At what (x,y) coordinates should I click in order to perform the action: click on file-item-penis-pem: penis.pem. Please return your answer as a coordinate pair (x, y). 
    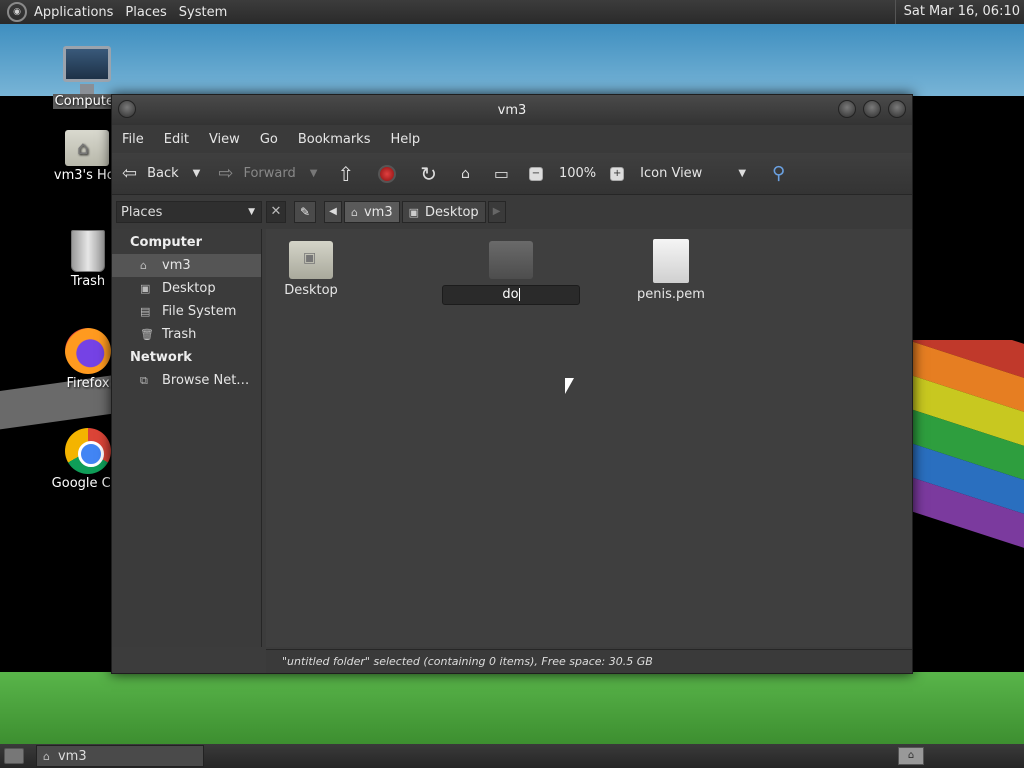
    Looking at the image, I should click on (671, 270).